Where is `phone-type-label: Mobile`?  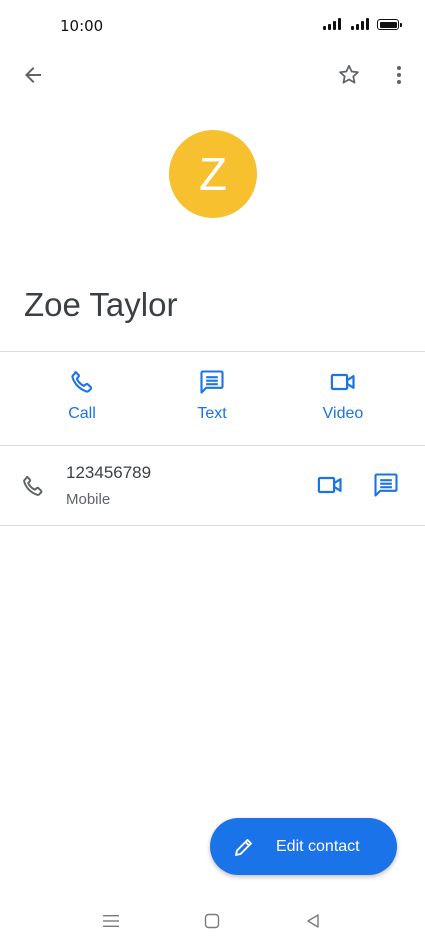
phone-type-label: Mobile is located at coordinates (88, 499).